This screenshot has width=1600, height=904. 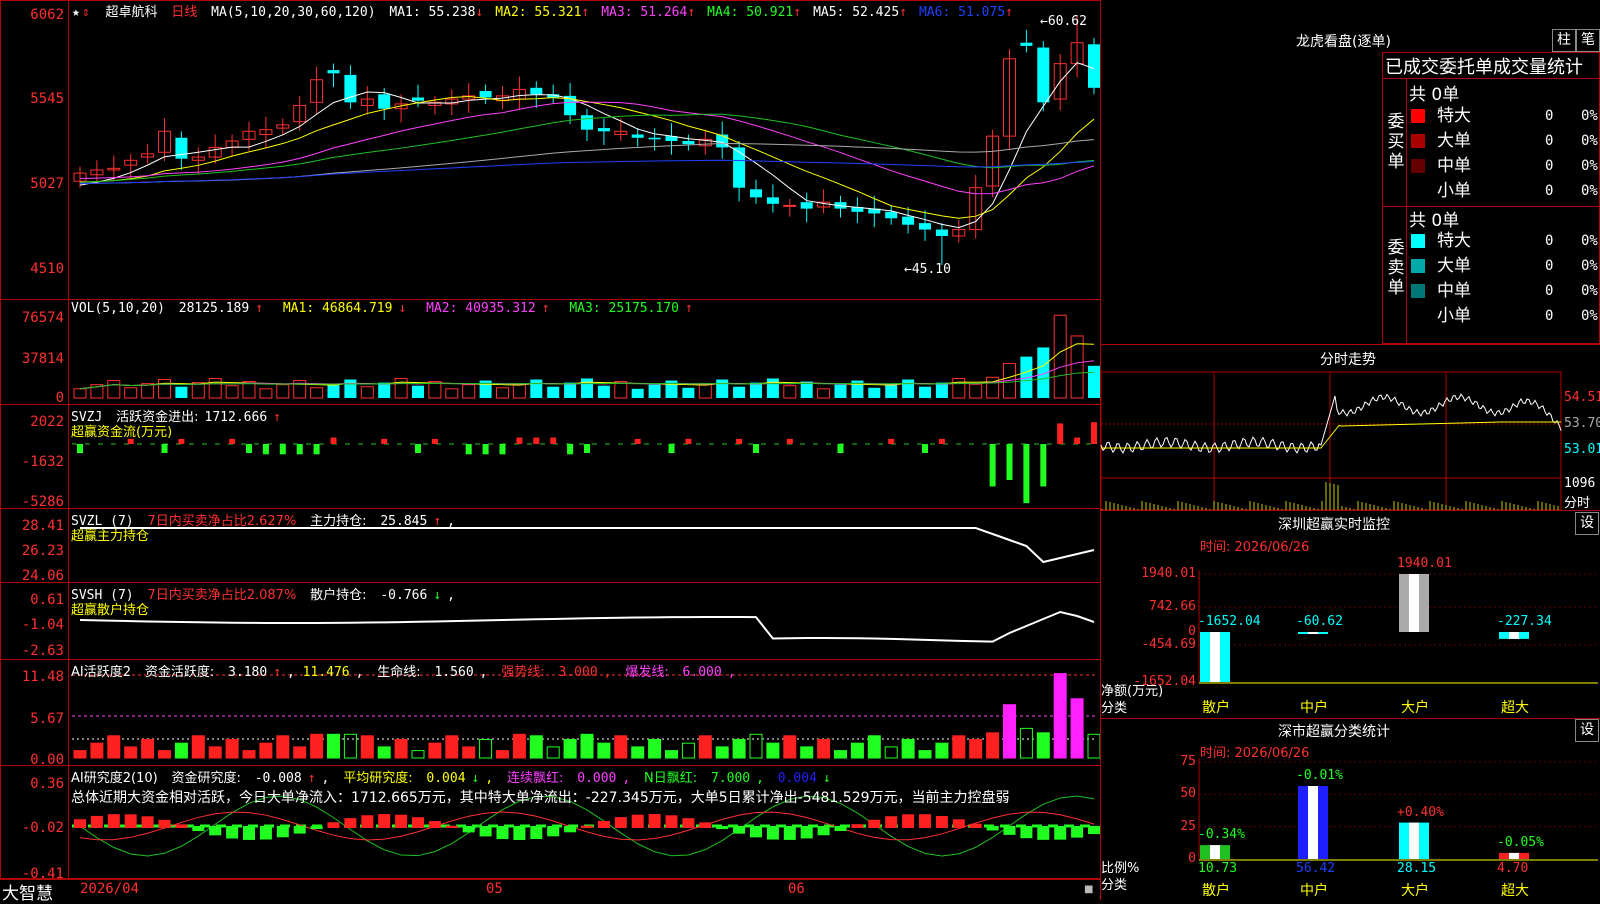 What do you see at coordinates (1316, 868) in the screenshot?
I see `class-value-label: 56.42` at bounding box center [1316, 868].